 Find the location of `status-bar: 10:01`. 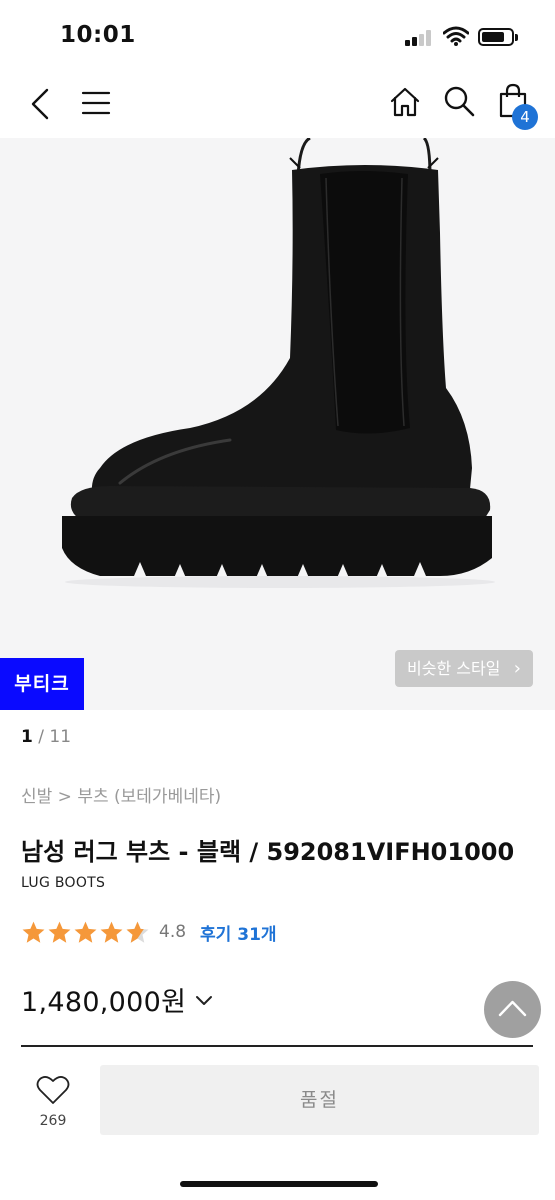

status-bar: 10:01 is located at coordinates (277, 35).